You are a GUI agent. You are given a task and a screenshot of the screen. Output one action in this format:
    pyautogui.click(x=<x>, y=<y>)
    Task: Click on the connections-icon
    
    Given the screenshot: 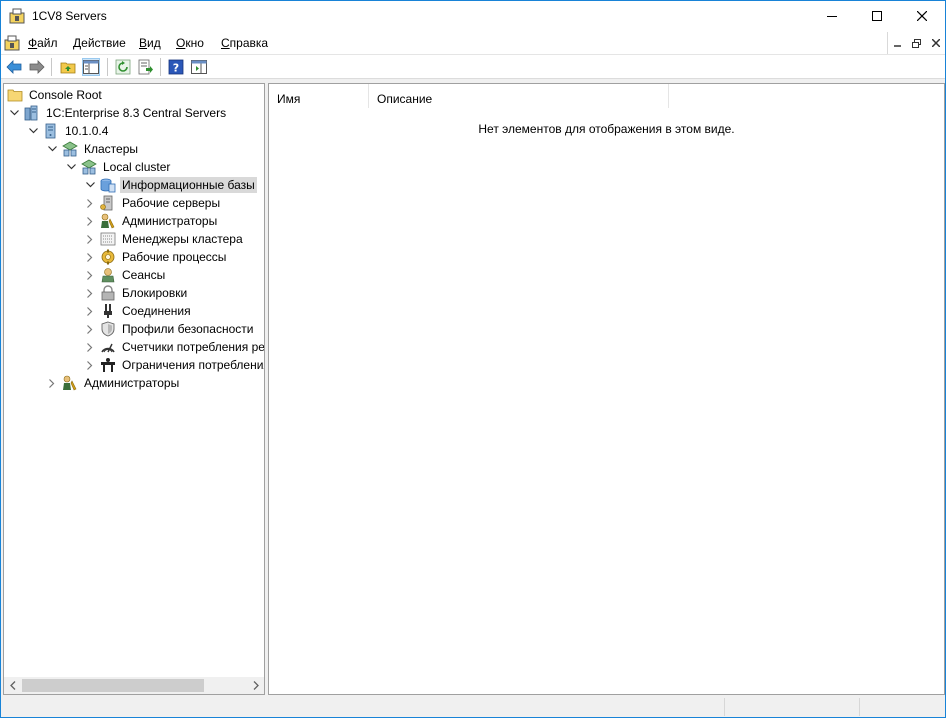 What is the action you would take?
    pyautogui.click(x=108, y=311)
    